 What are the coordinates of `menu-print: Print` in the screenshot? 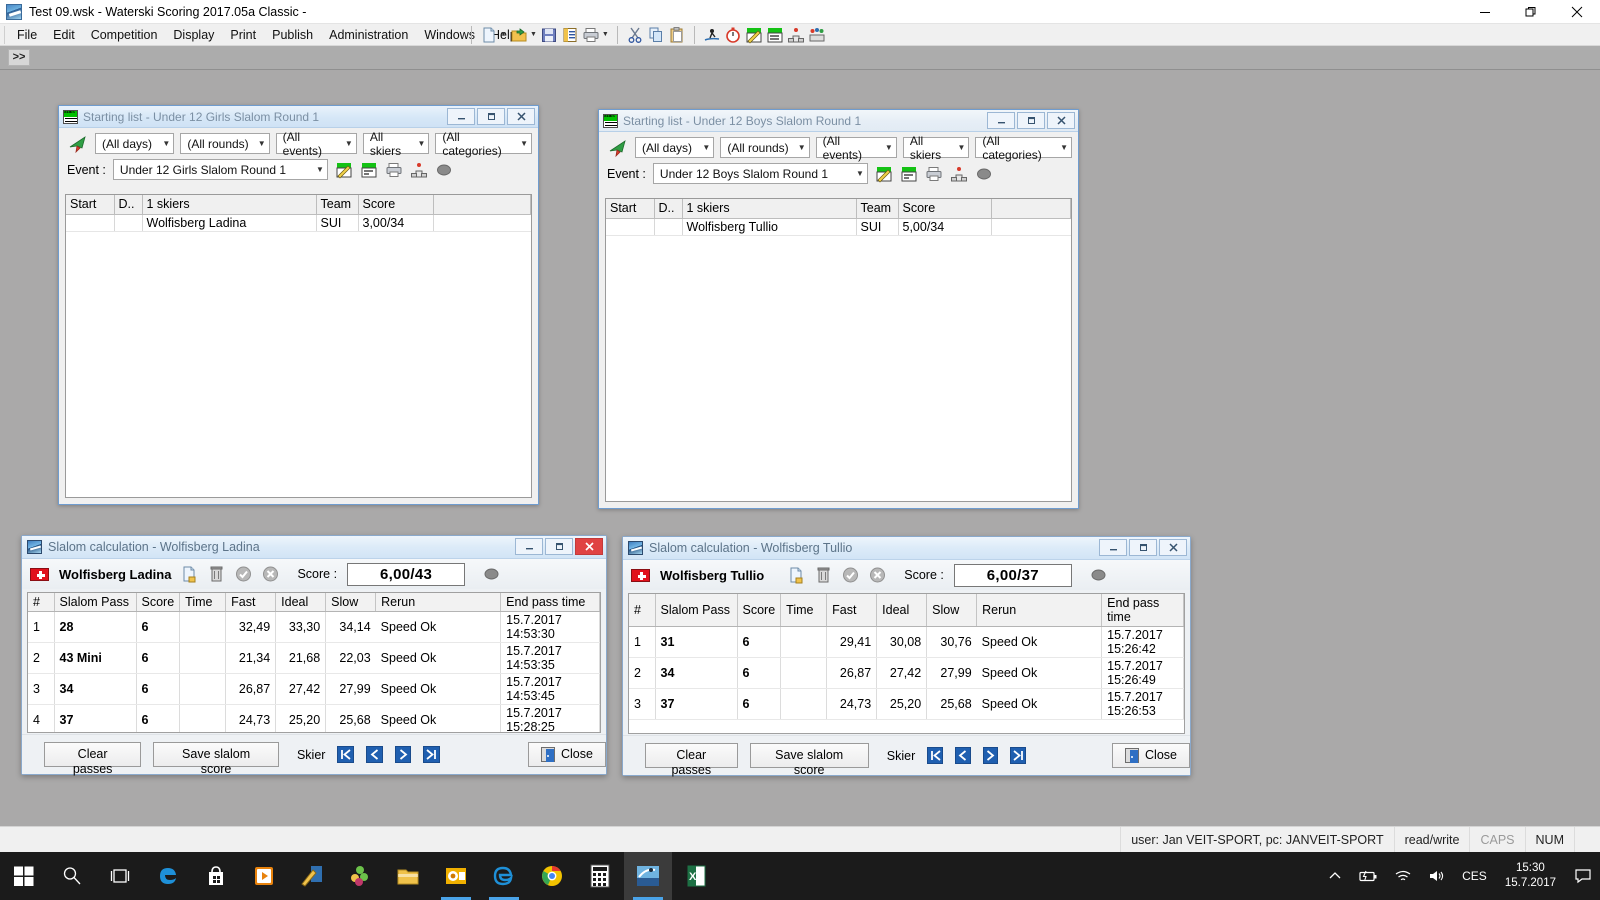 It's located at (243, 35).